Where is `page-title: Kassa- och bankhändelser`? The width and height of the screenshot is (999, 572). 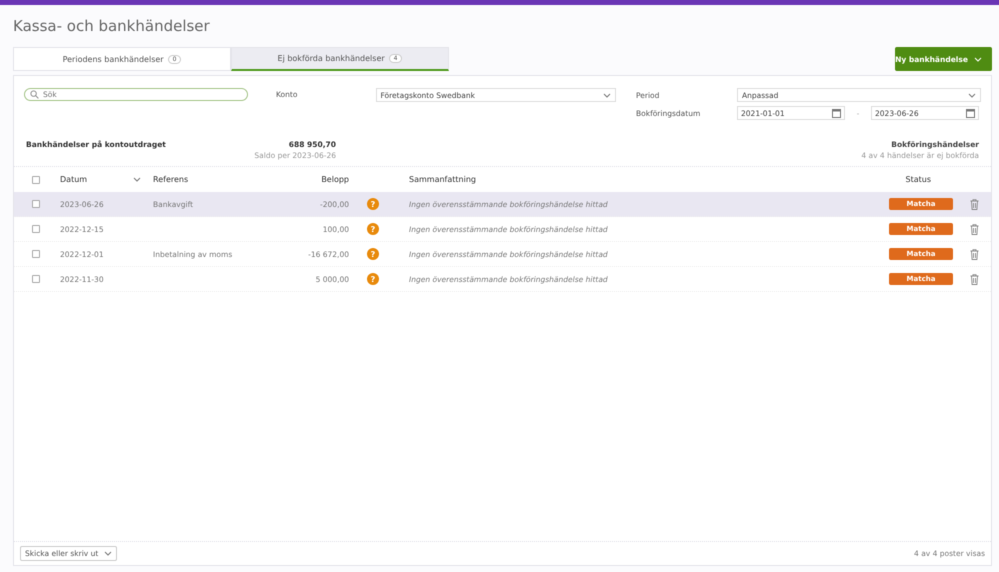
page-title: Kassa- och bankhändelser is located at coordinates (112, 26).